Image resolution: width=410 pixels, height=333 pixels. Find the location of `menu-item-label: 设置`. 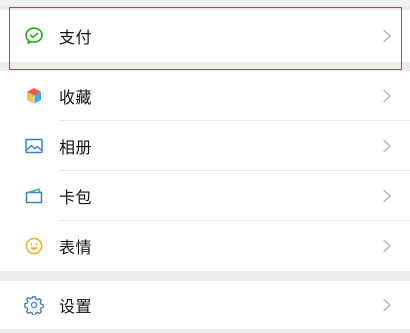

menu-item-label: 设置 is located at coordinates (76, 306).